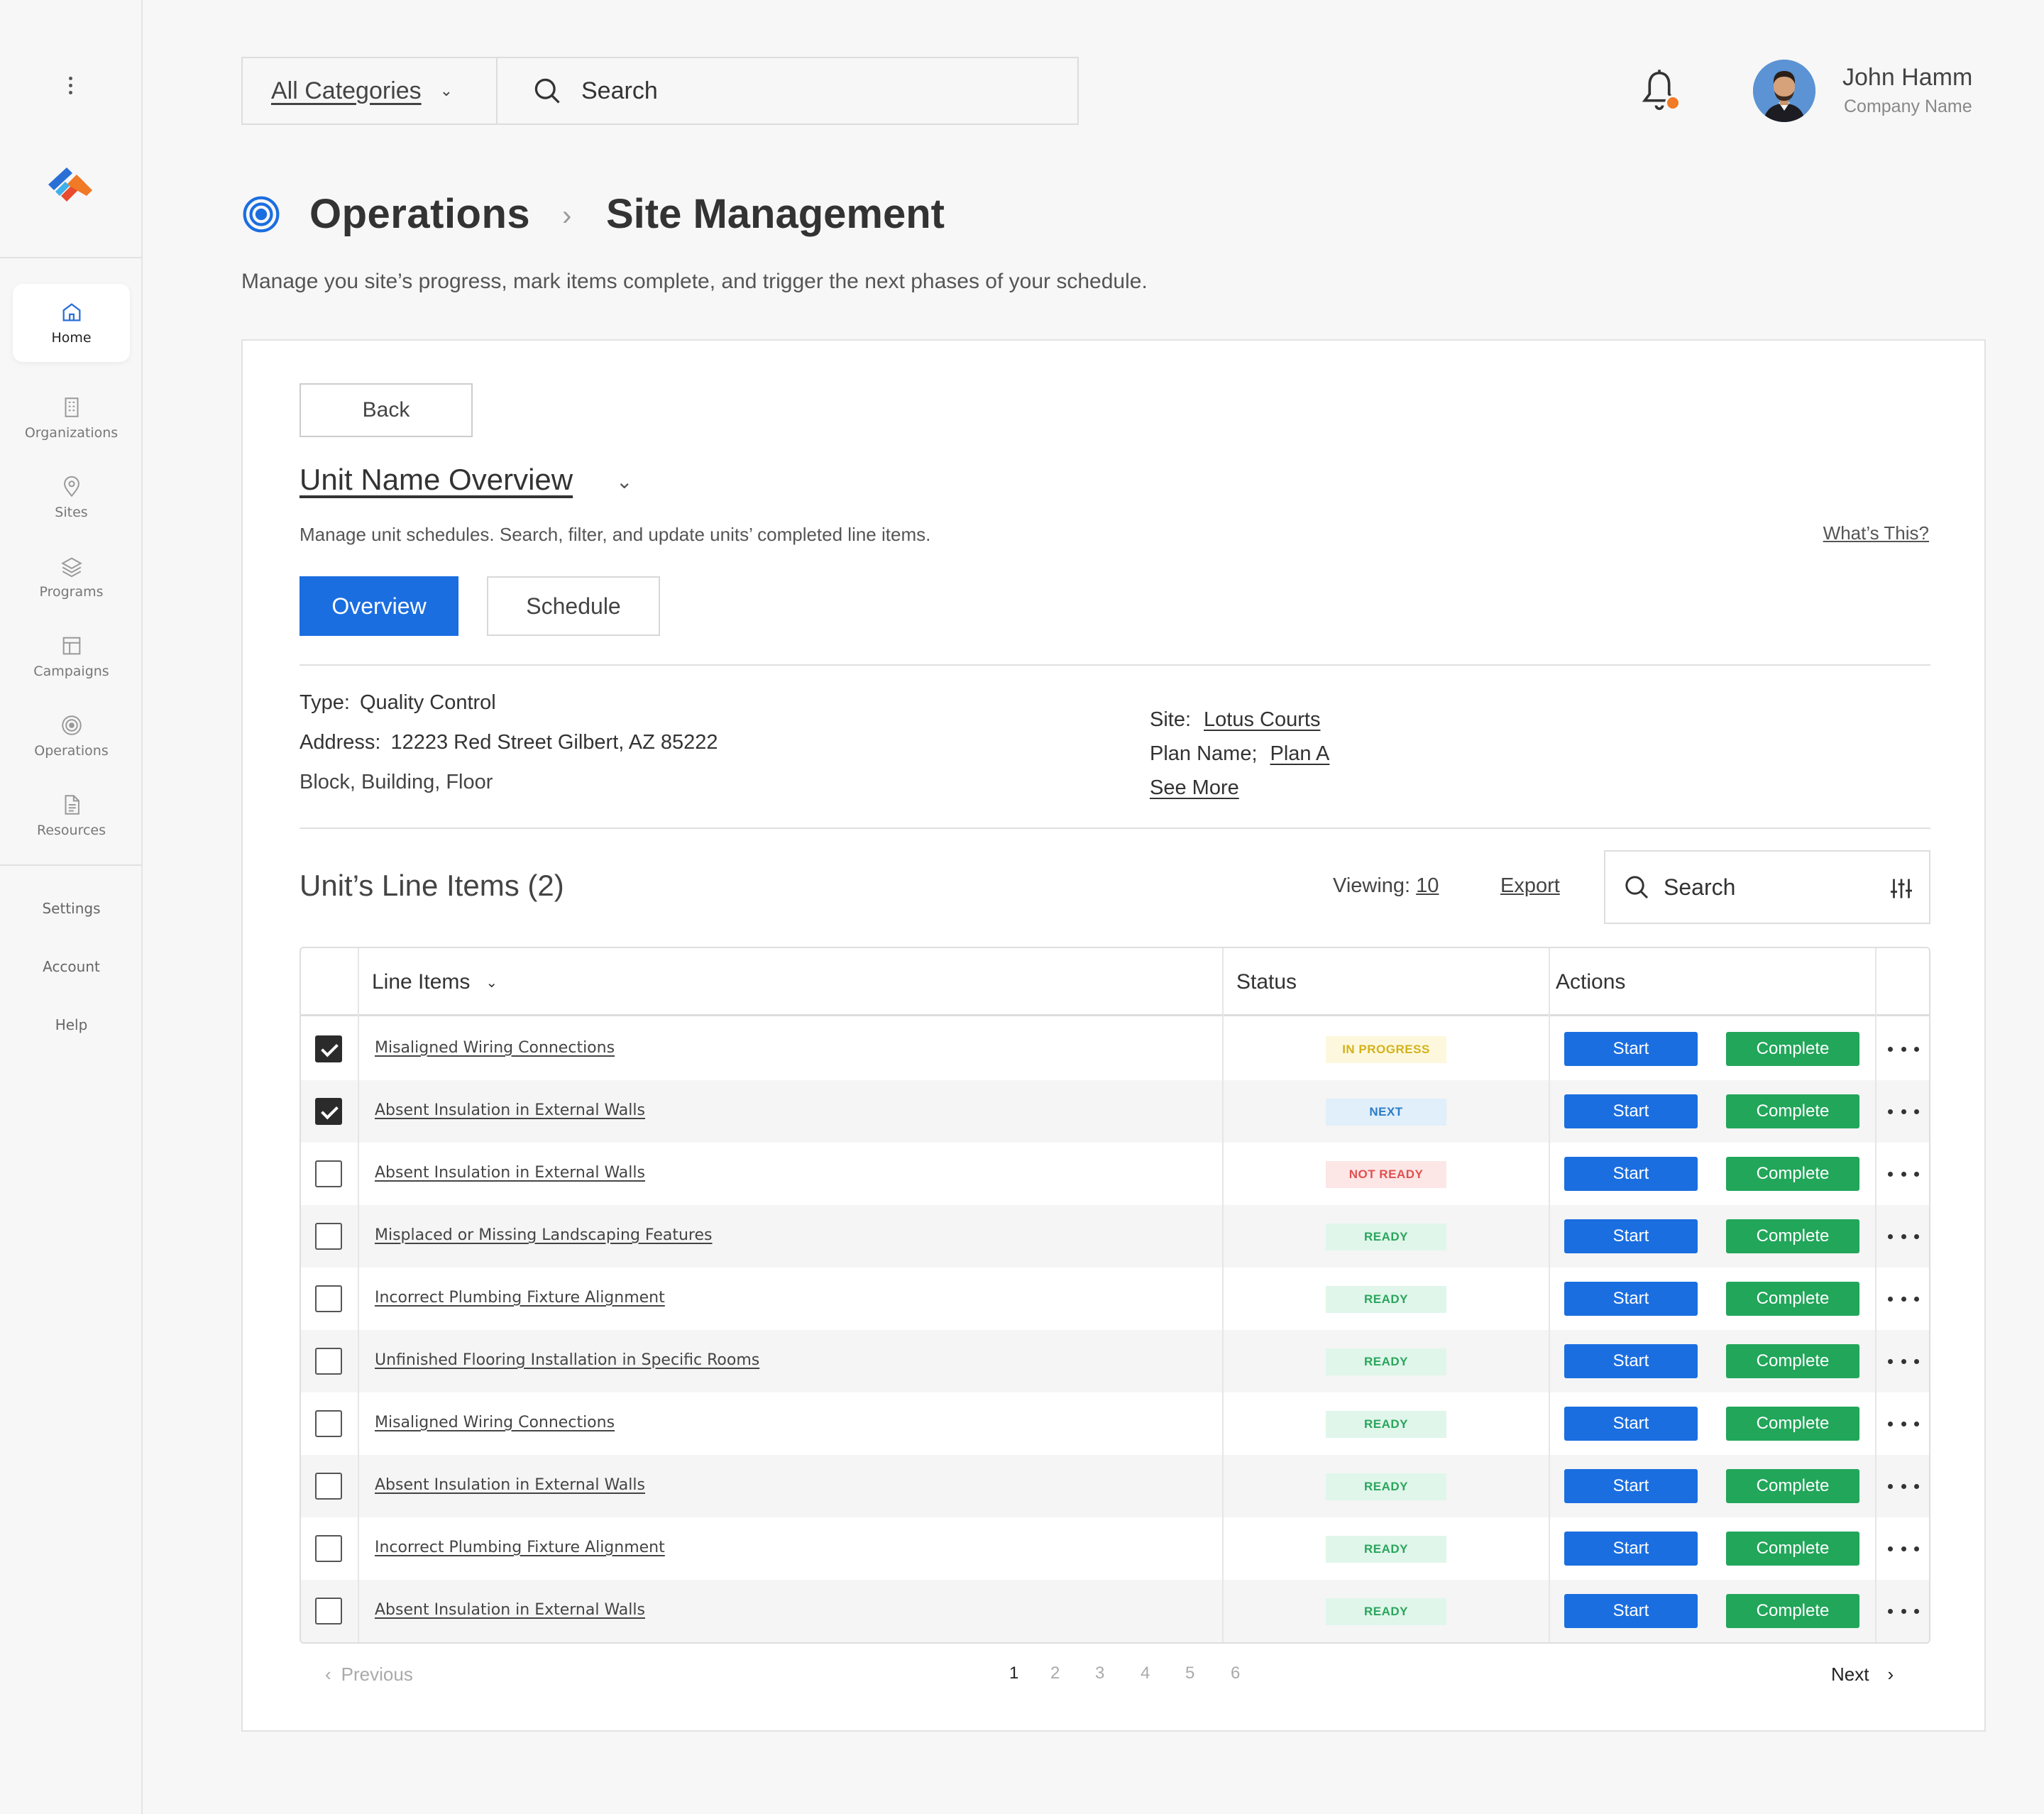 The width and height of the screenshot is (2044, 1814). Describe the element at coordinates (71, 498) in the screenshot. I see `sidebar-item-sites: Sites` at that location.